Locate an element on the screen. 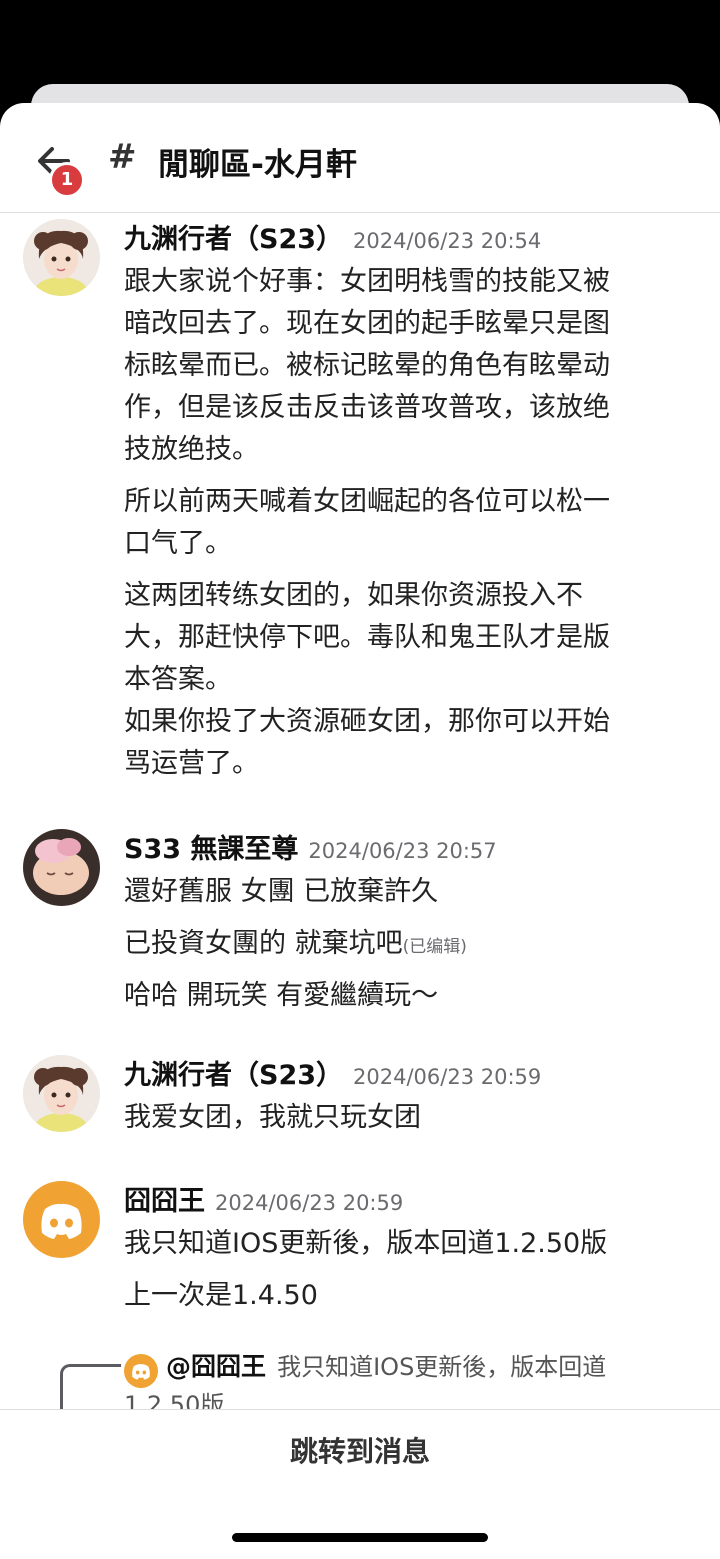  edited-label: (已编辑) is located at coordinates (434, 947).